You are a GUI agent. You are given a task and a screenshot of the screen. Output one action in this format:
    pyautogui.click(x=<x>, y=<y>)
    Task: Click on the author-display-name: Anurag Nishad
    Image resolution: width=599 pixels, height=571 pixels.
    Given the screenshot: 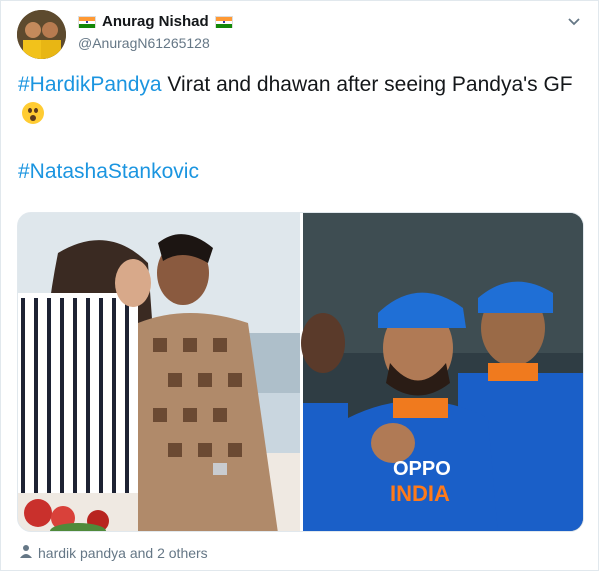 What is the action you would take?
    pyautogui.click(x=155, y=21)
    